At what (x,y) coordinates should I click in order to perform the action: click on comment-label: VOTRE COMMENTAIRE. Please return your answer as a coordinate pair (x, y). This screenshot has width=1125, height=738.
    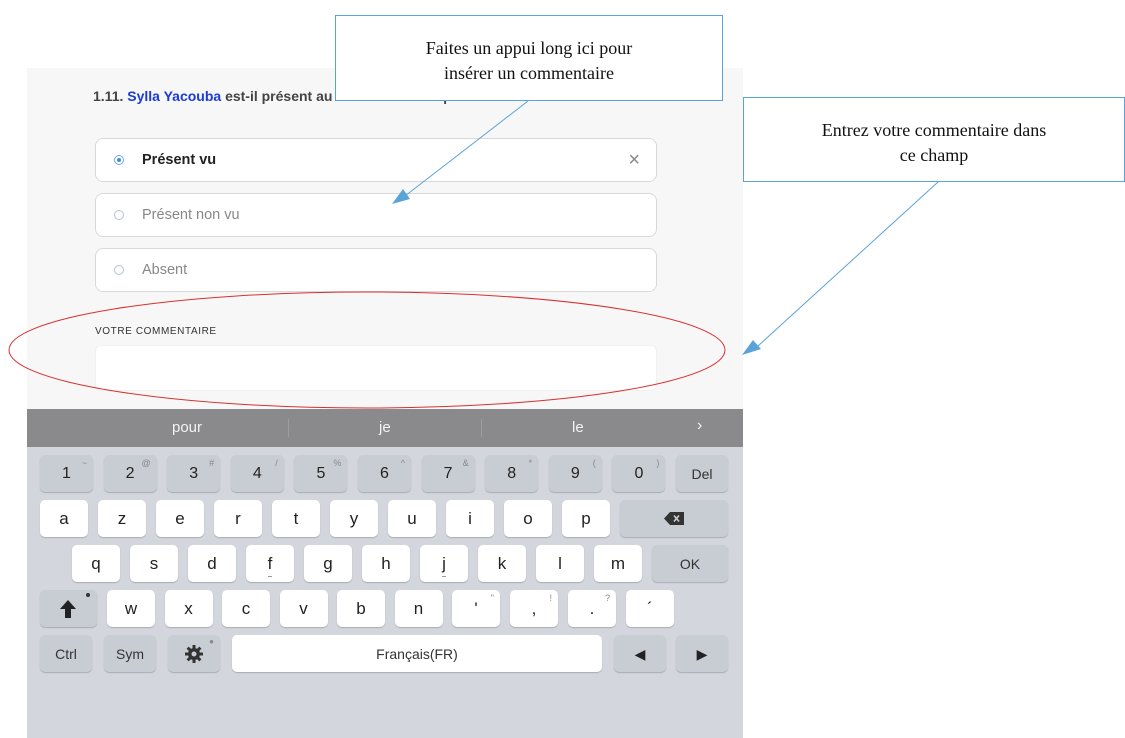
    Looking at the image, I should click on (156, 331).